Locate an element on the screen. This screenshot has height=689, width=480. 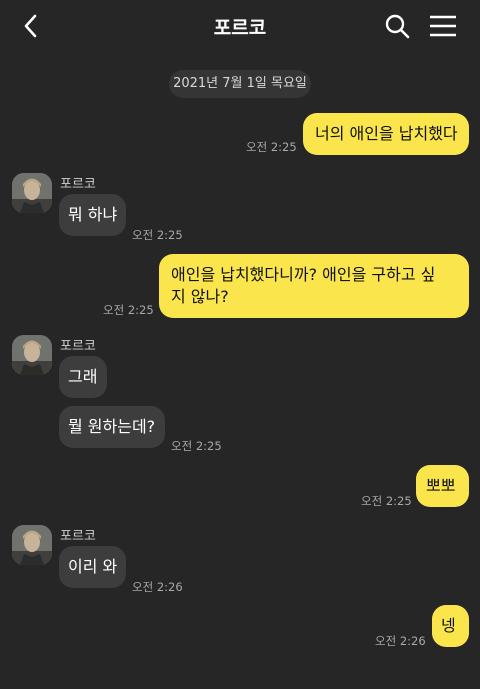
their-message-bubble: 뭘 원하는데? is located at coordinates (112, 427).